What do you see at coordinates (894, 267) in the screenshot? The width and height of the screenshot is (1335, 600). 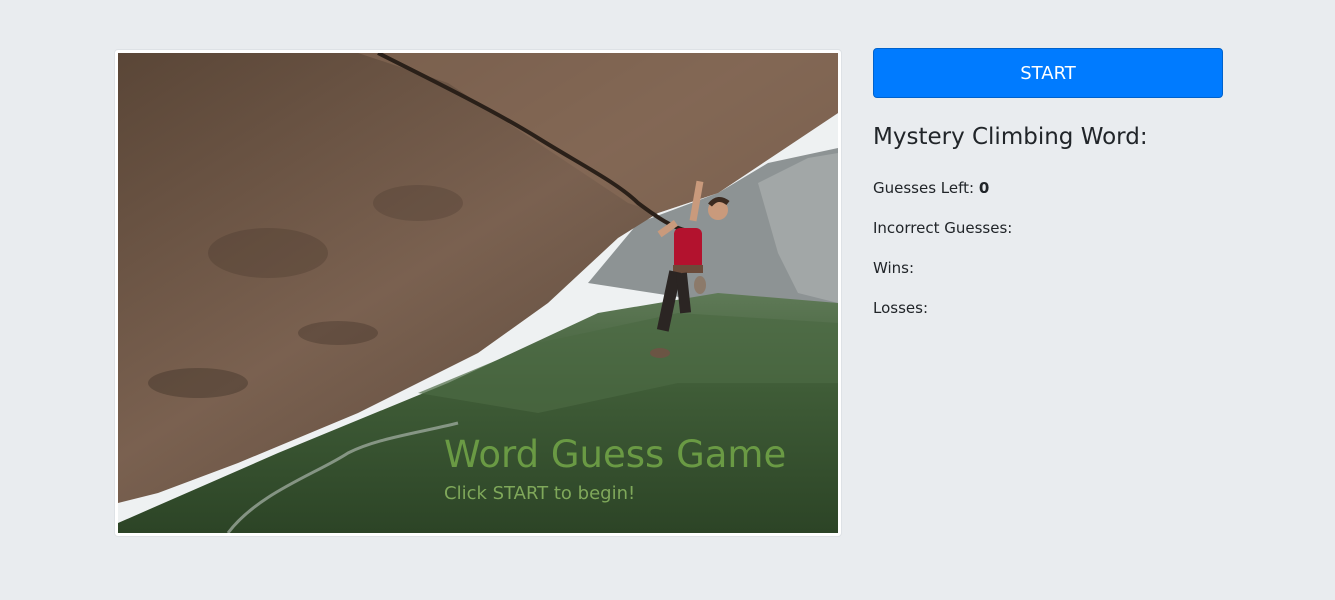 I see `wins-label: Wins:` at bounding box center [894, 267].